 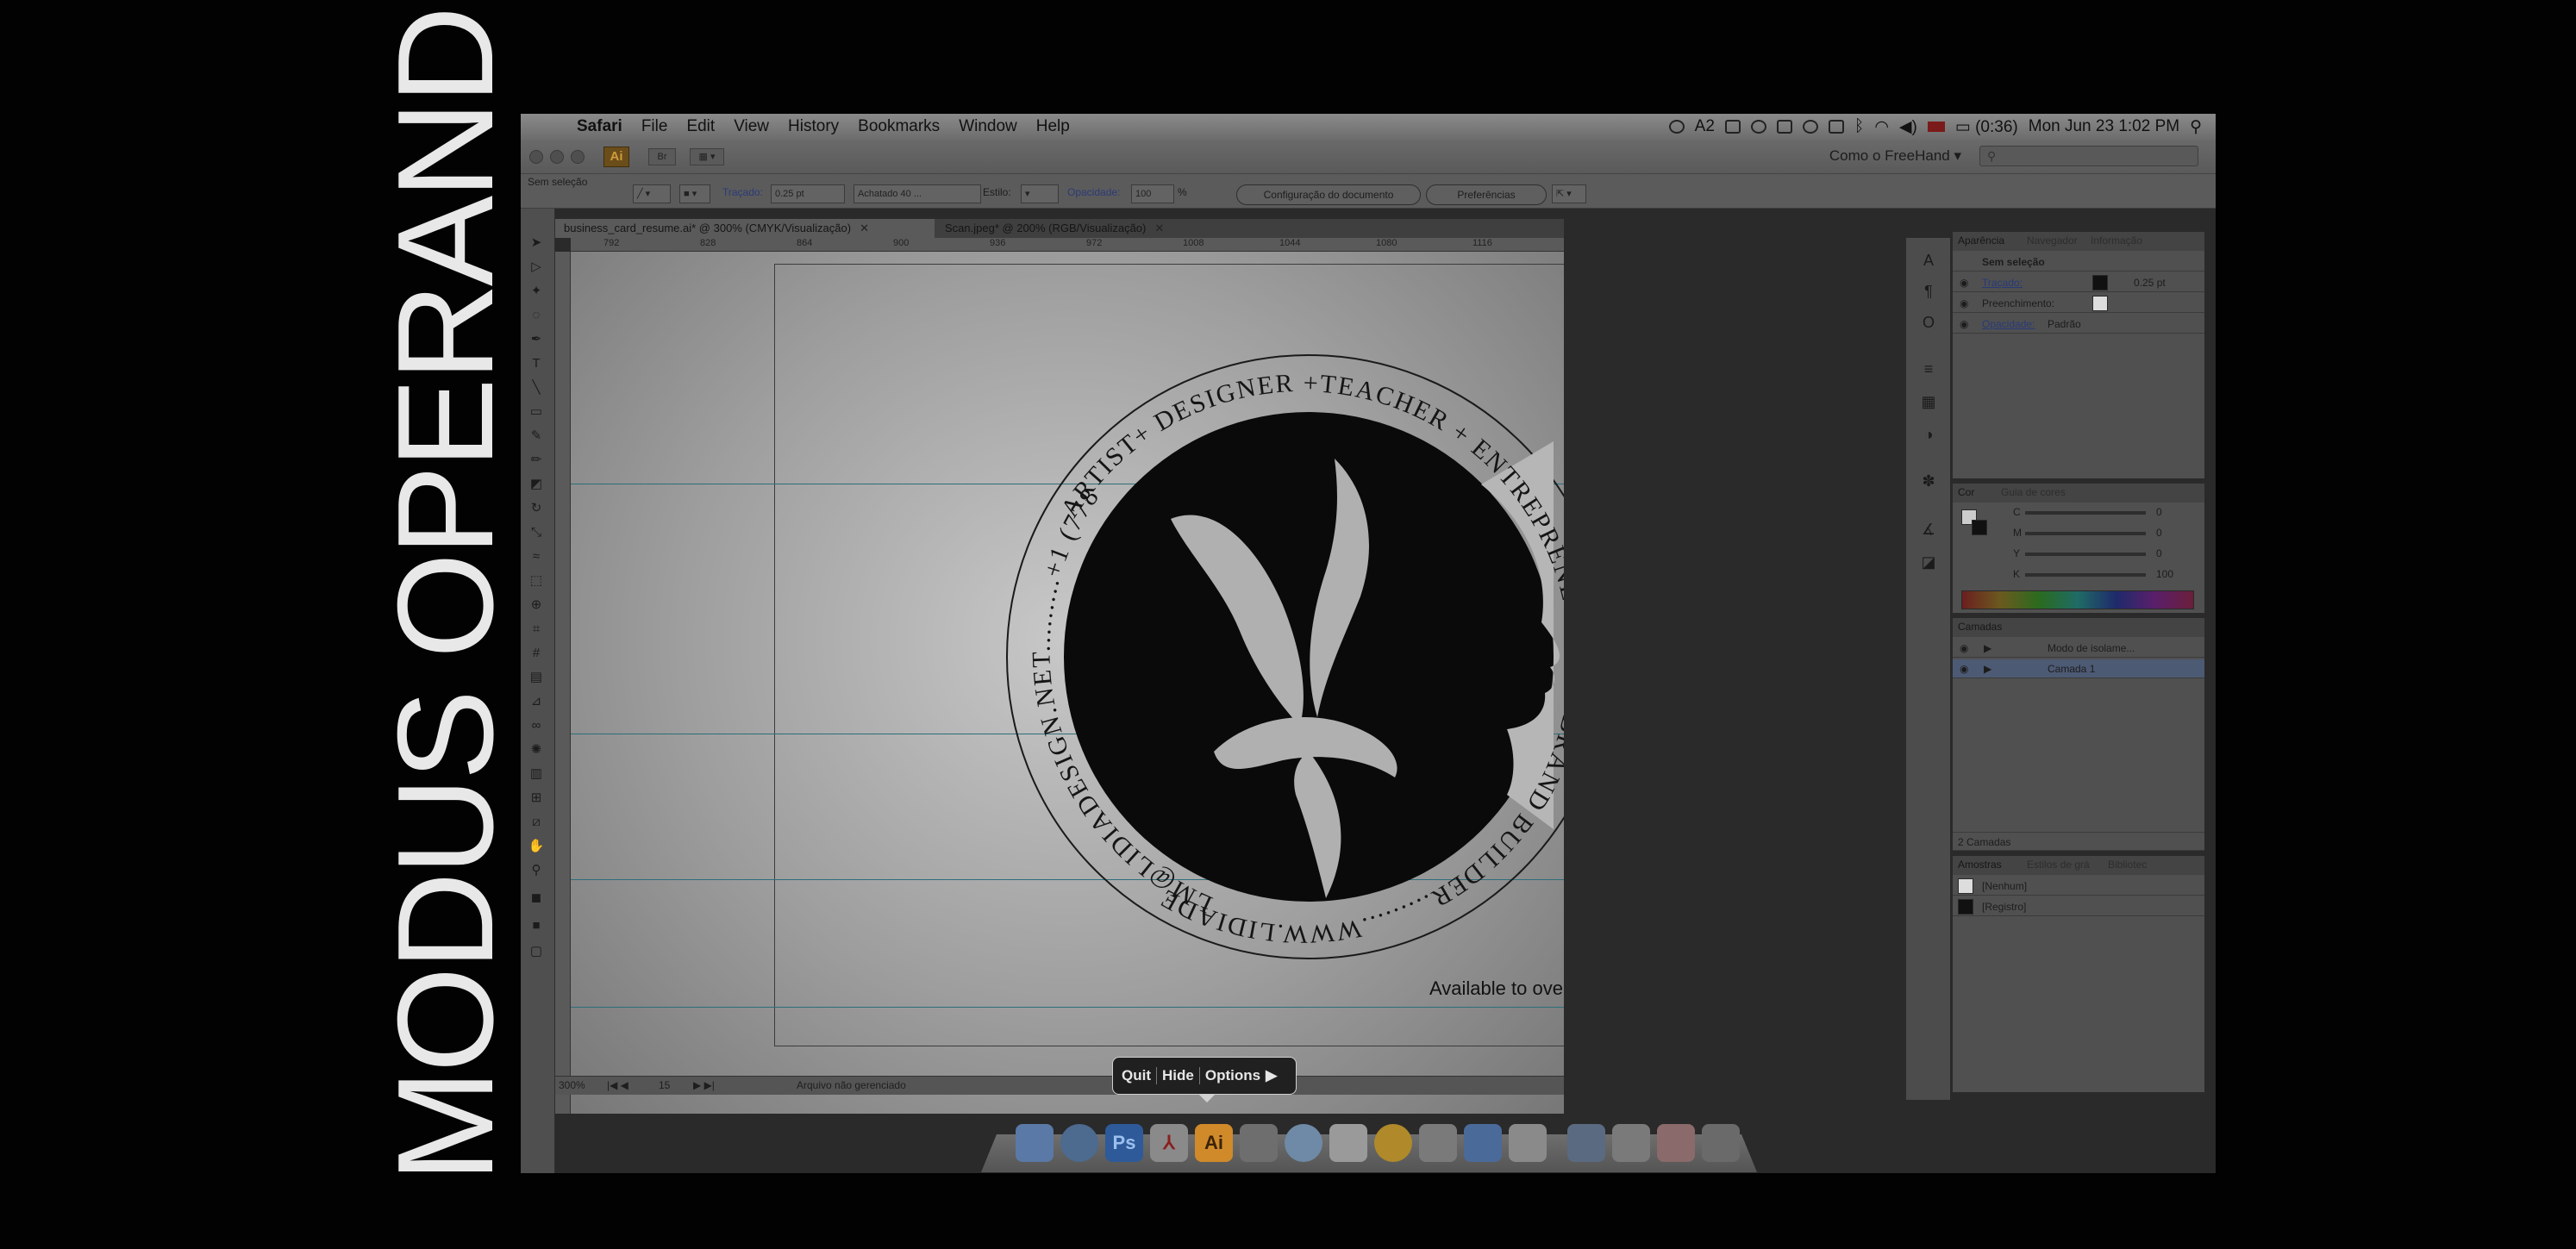 What do you see at coordinates (2078, 324) in the screenshot?
I see `appearance-opacity-row: ◉ Opacidade: Padrão` at bounding box center [2078, 324].